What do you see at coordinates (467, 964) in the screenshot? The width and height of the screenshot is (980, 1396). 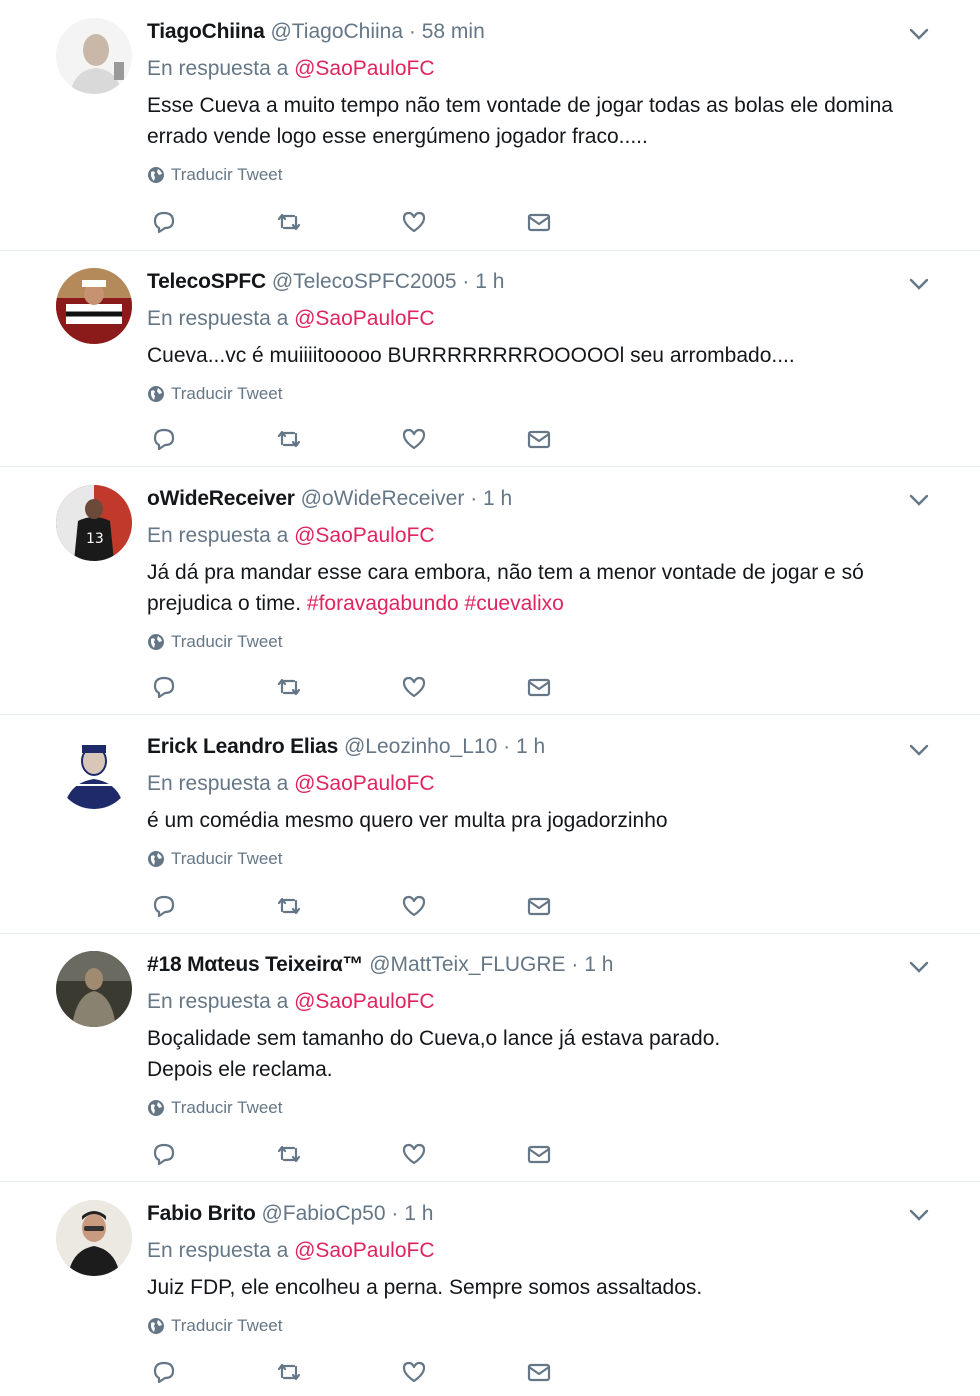 I see `user-handle: @MattTeix_FLUGRE` at bounding box center [467, 964].